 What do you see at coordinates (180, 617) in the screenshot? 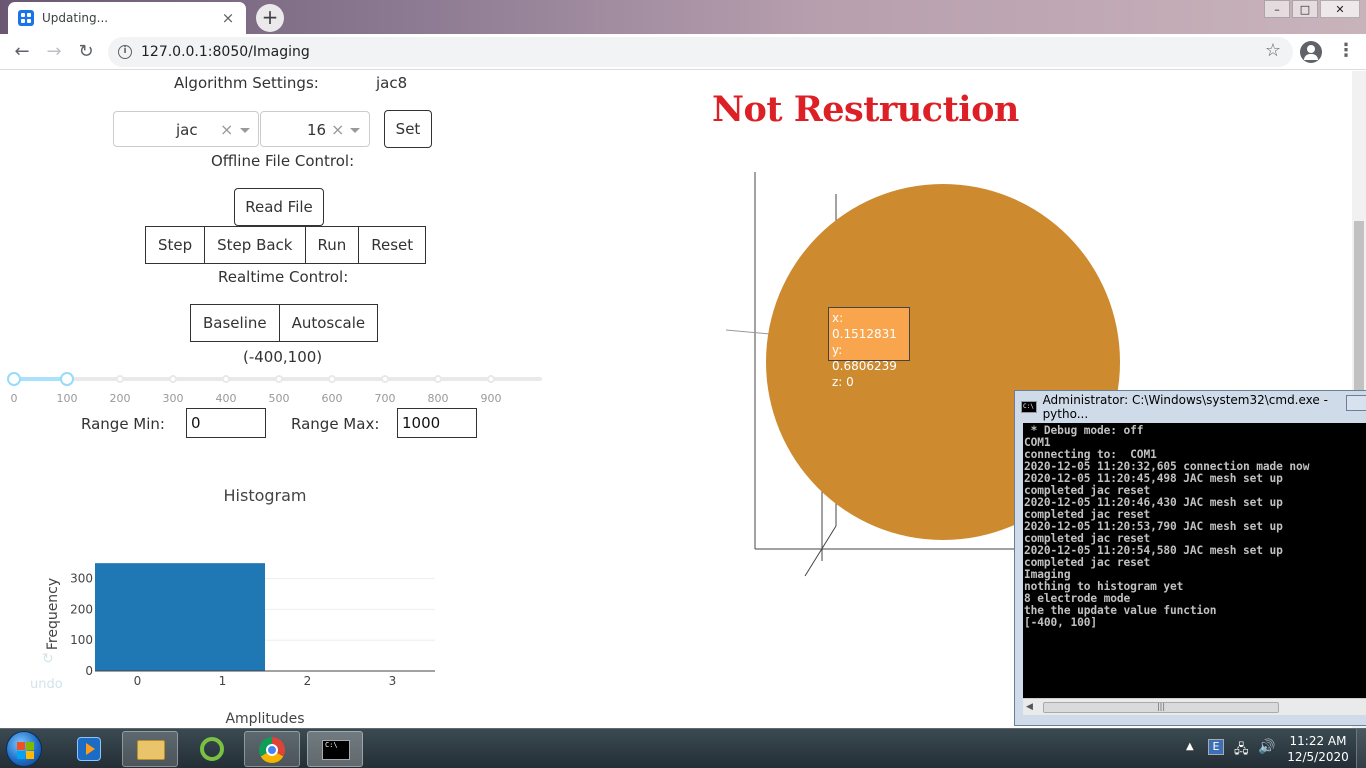
I see `histogram-bar` at bounding box center [180, 617].